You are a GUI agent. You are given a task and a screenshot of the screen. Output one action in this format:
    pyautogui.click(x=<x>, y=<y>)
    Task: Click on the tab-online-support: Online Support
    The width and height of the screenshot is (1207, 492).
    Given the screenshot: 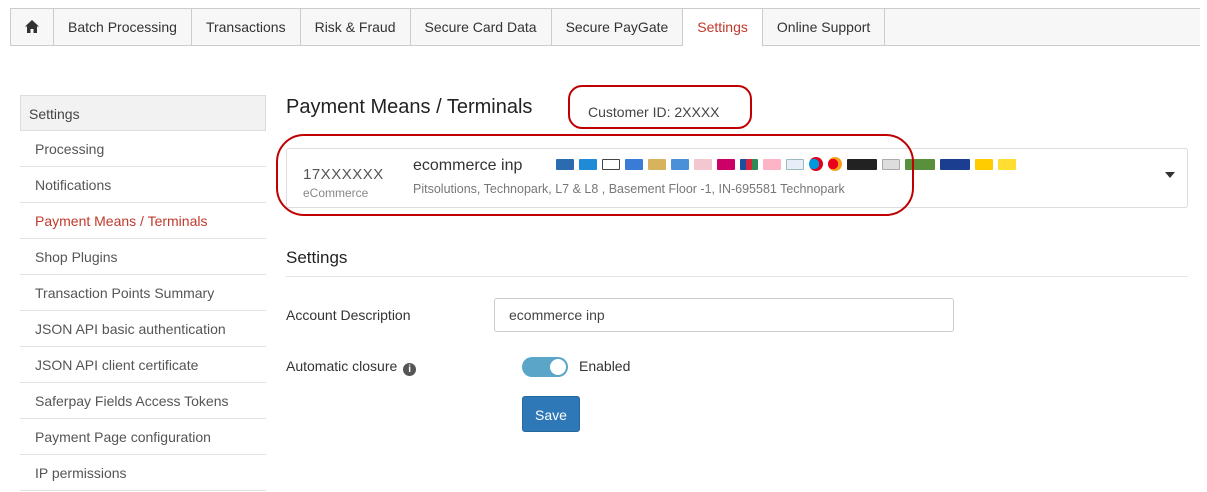 What is the action you would take?
    pyautogui.click(x=824, y=27)
    